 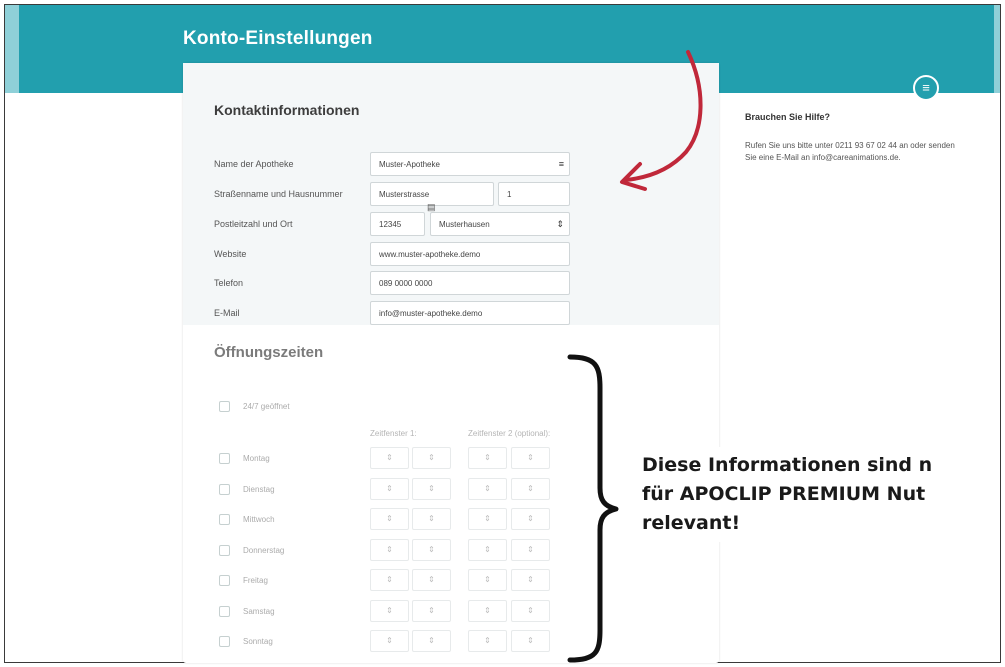 I want to click on list-icon: ≡, so click(x=561, y=164).